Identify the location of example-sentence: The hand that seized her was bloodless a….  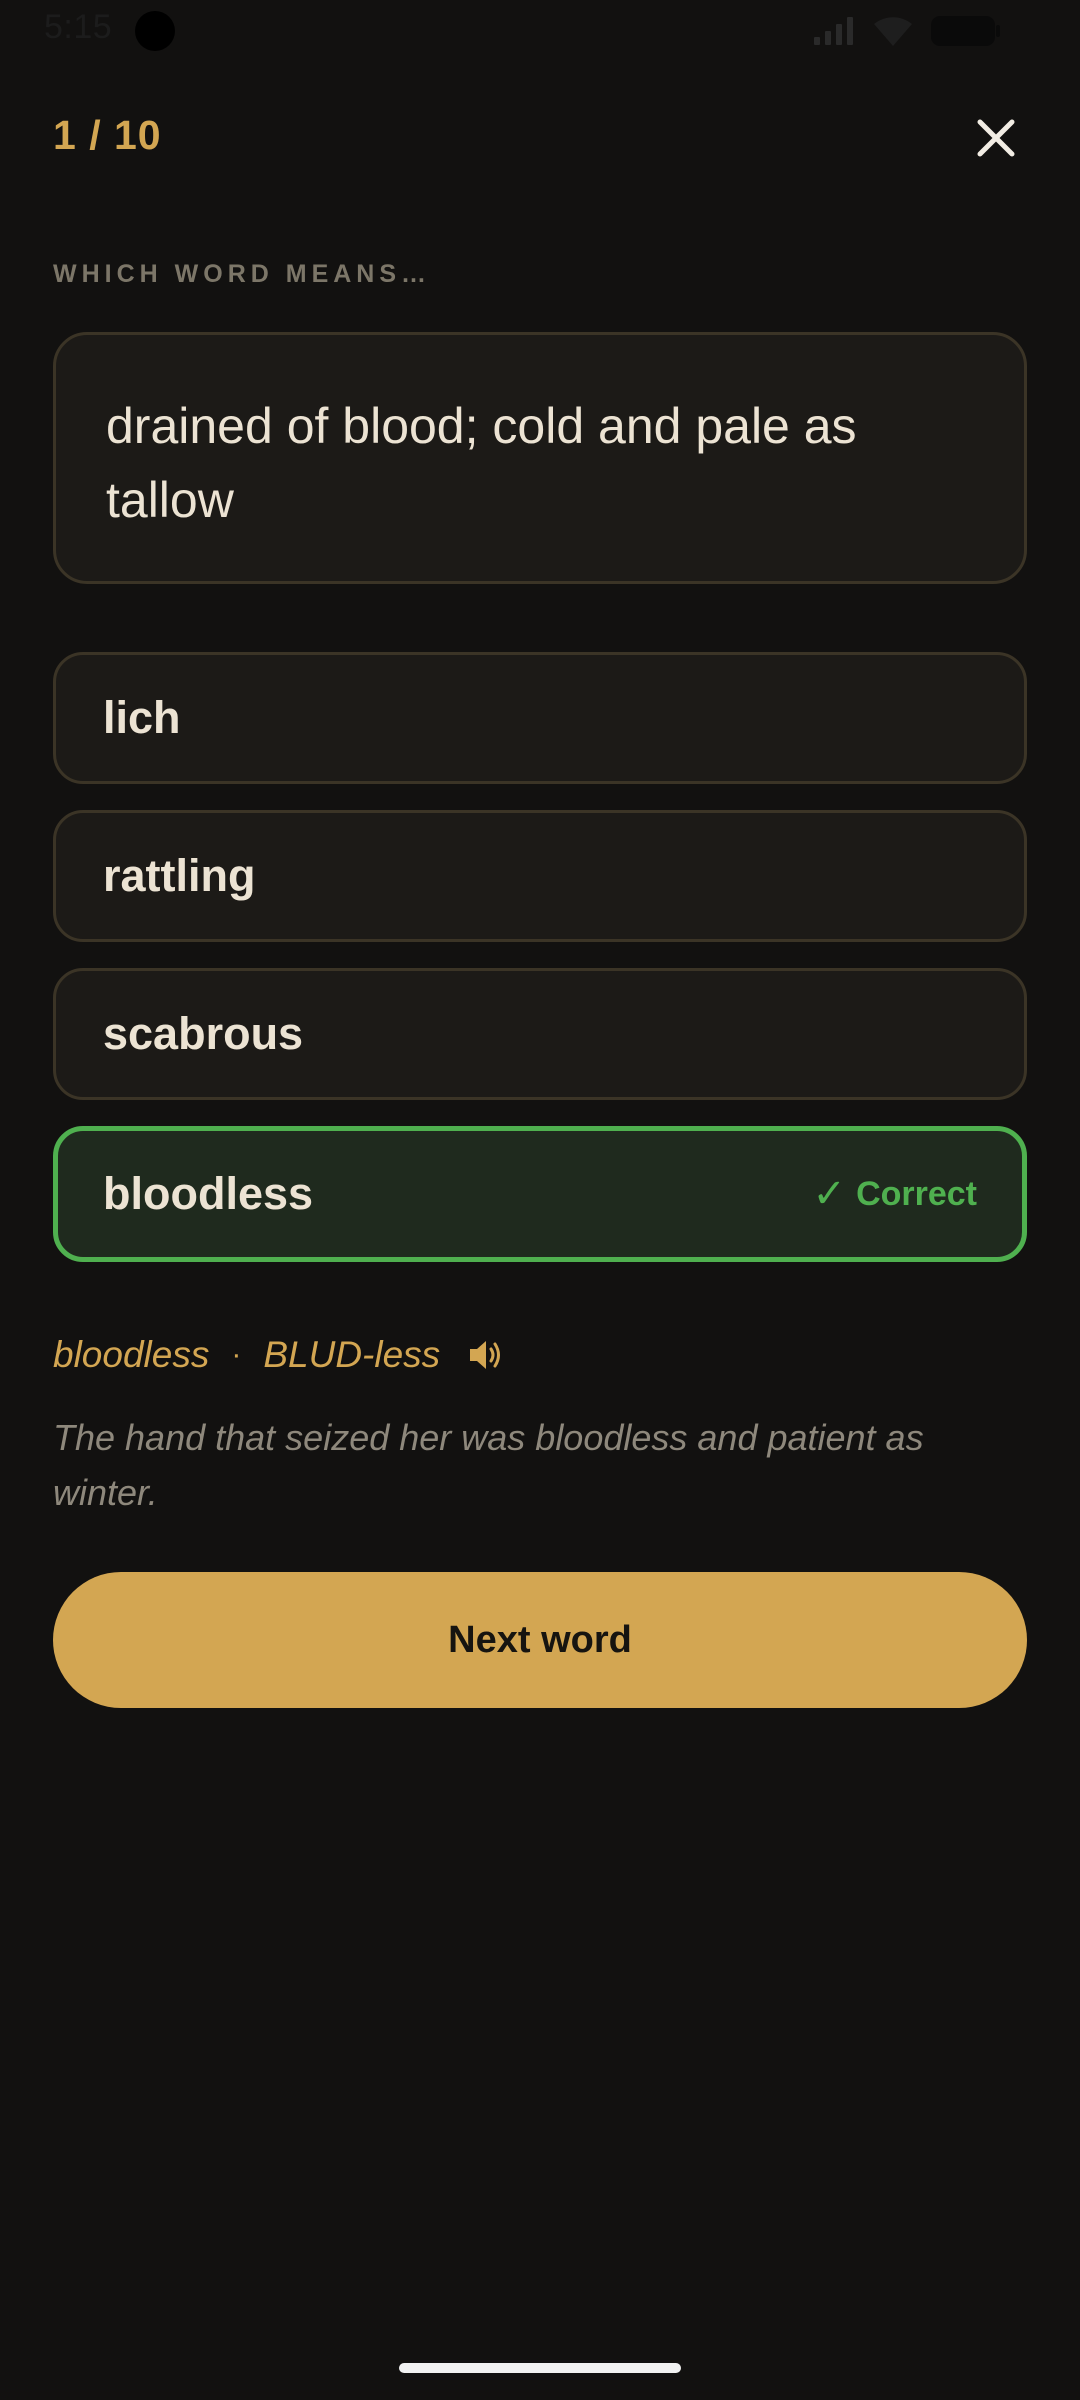
(488, 1465).